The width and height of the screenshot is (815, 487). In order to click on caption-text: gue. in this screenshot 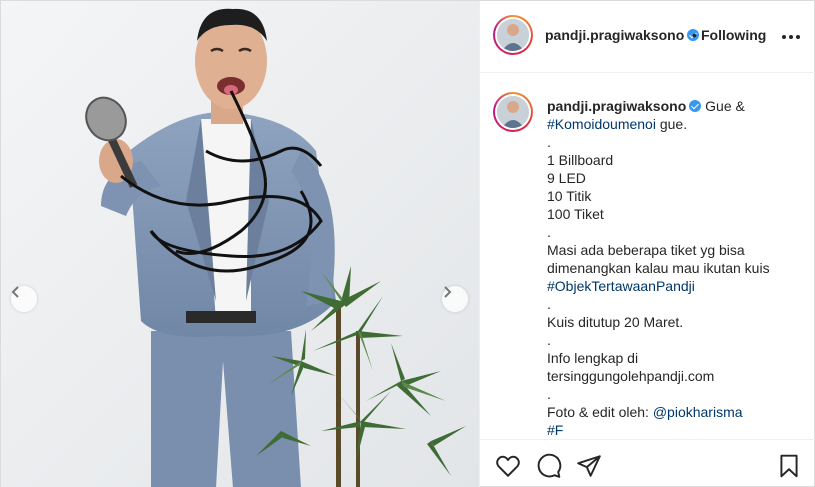, I will do `click(673, 124)`.